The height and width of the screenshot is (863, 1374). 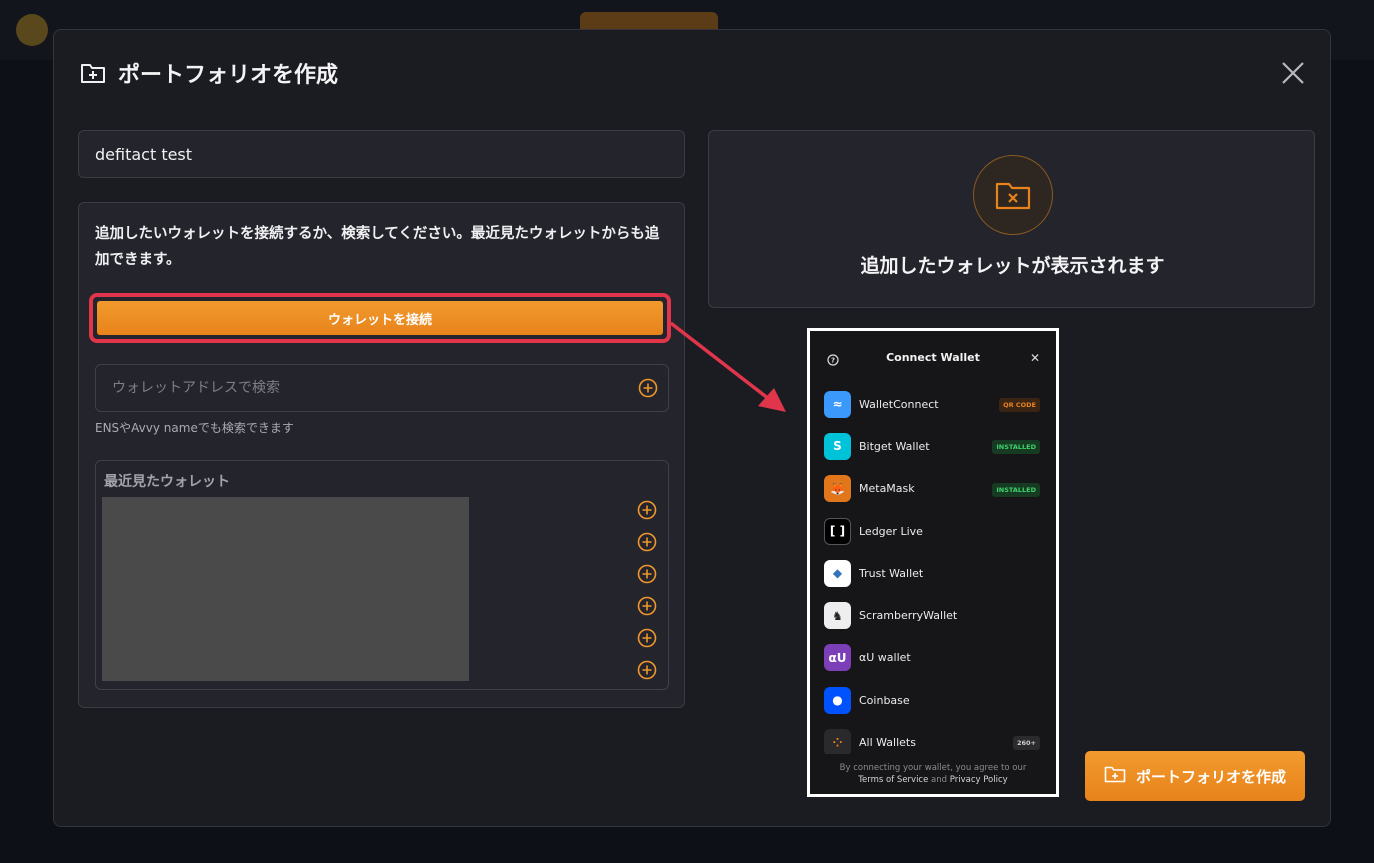 What do you see at coordinates (32, 30) in the screenshot?
I see `app-logo` at bounding box center [32, 30].